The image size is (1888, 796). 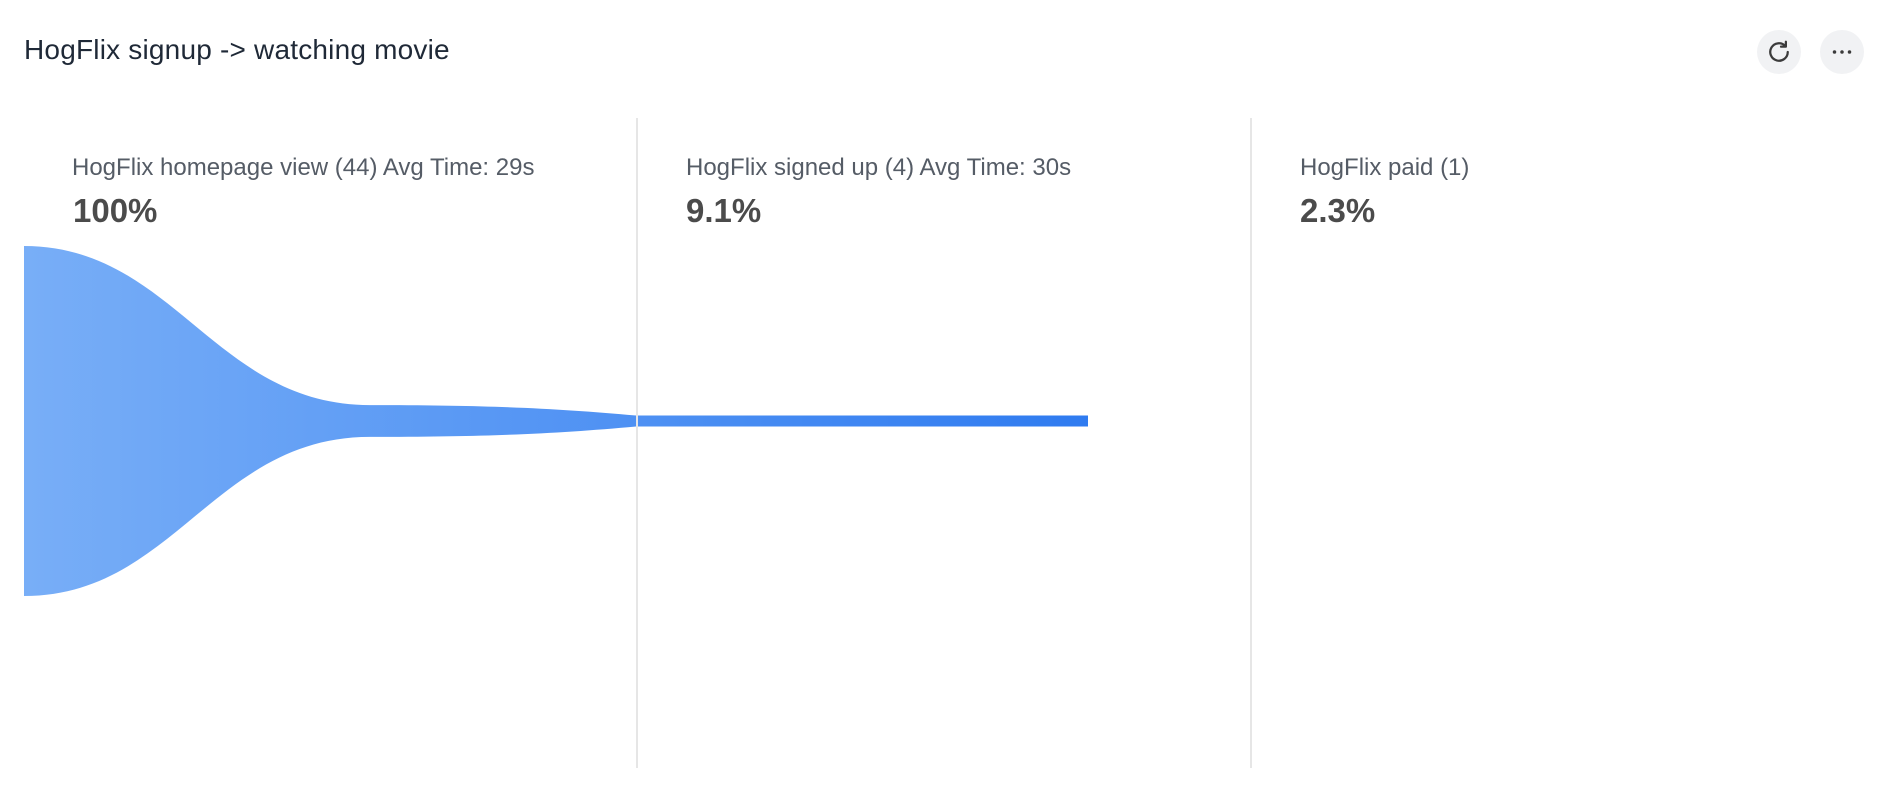 I want to click on step-2-percent: 9.1%, so click(x=724, y=210).